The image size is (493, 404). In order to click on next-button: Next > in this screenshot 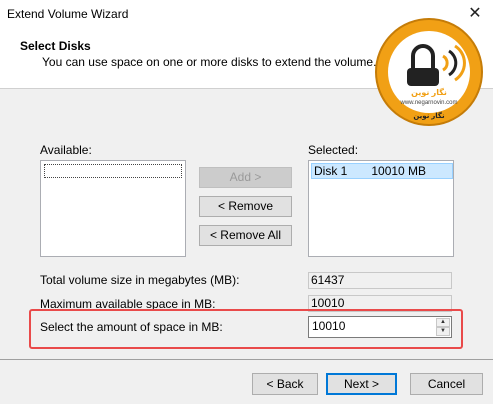, I will do `click(361, 384)`.